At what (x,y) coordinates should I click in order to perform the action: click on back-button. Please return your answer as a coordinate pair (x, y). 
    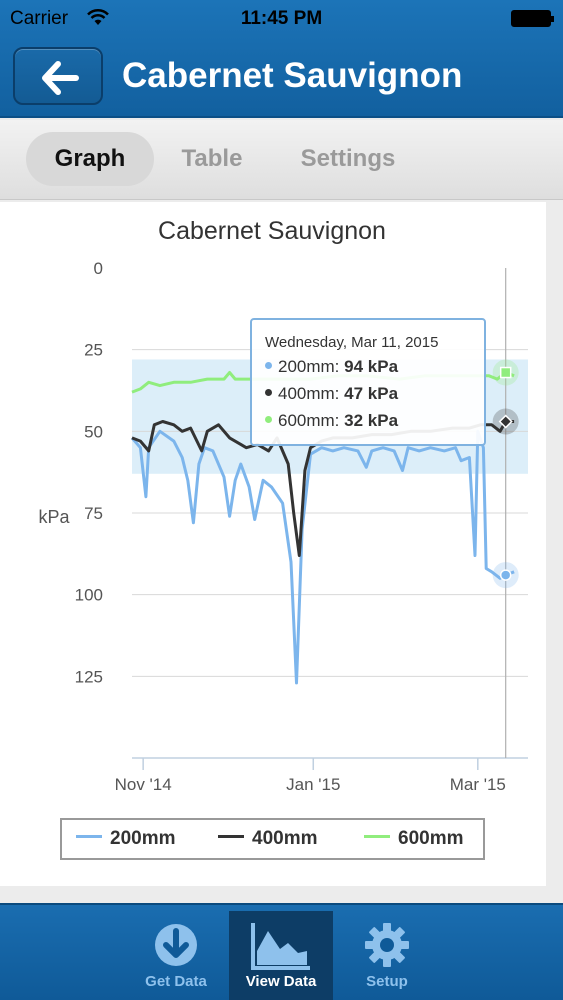
    Looking at the image, I should click on (58, 76).